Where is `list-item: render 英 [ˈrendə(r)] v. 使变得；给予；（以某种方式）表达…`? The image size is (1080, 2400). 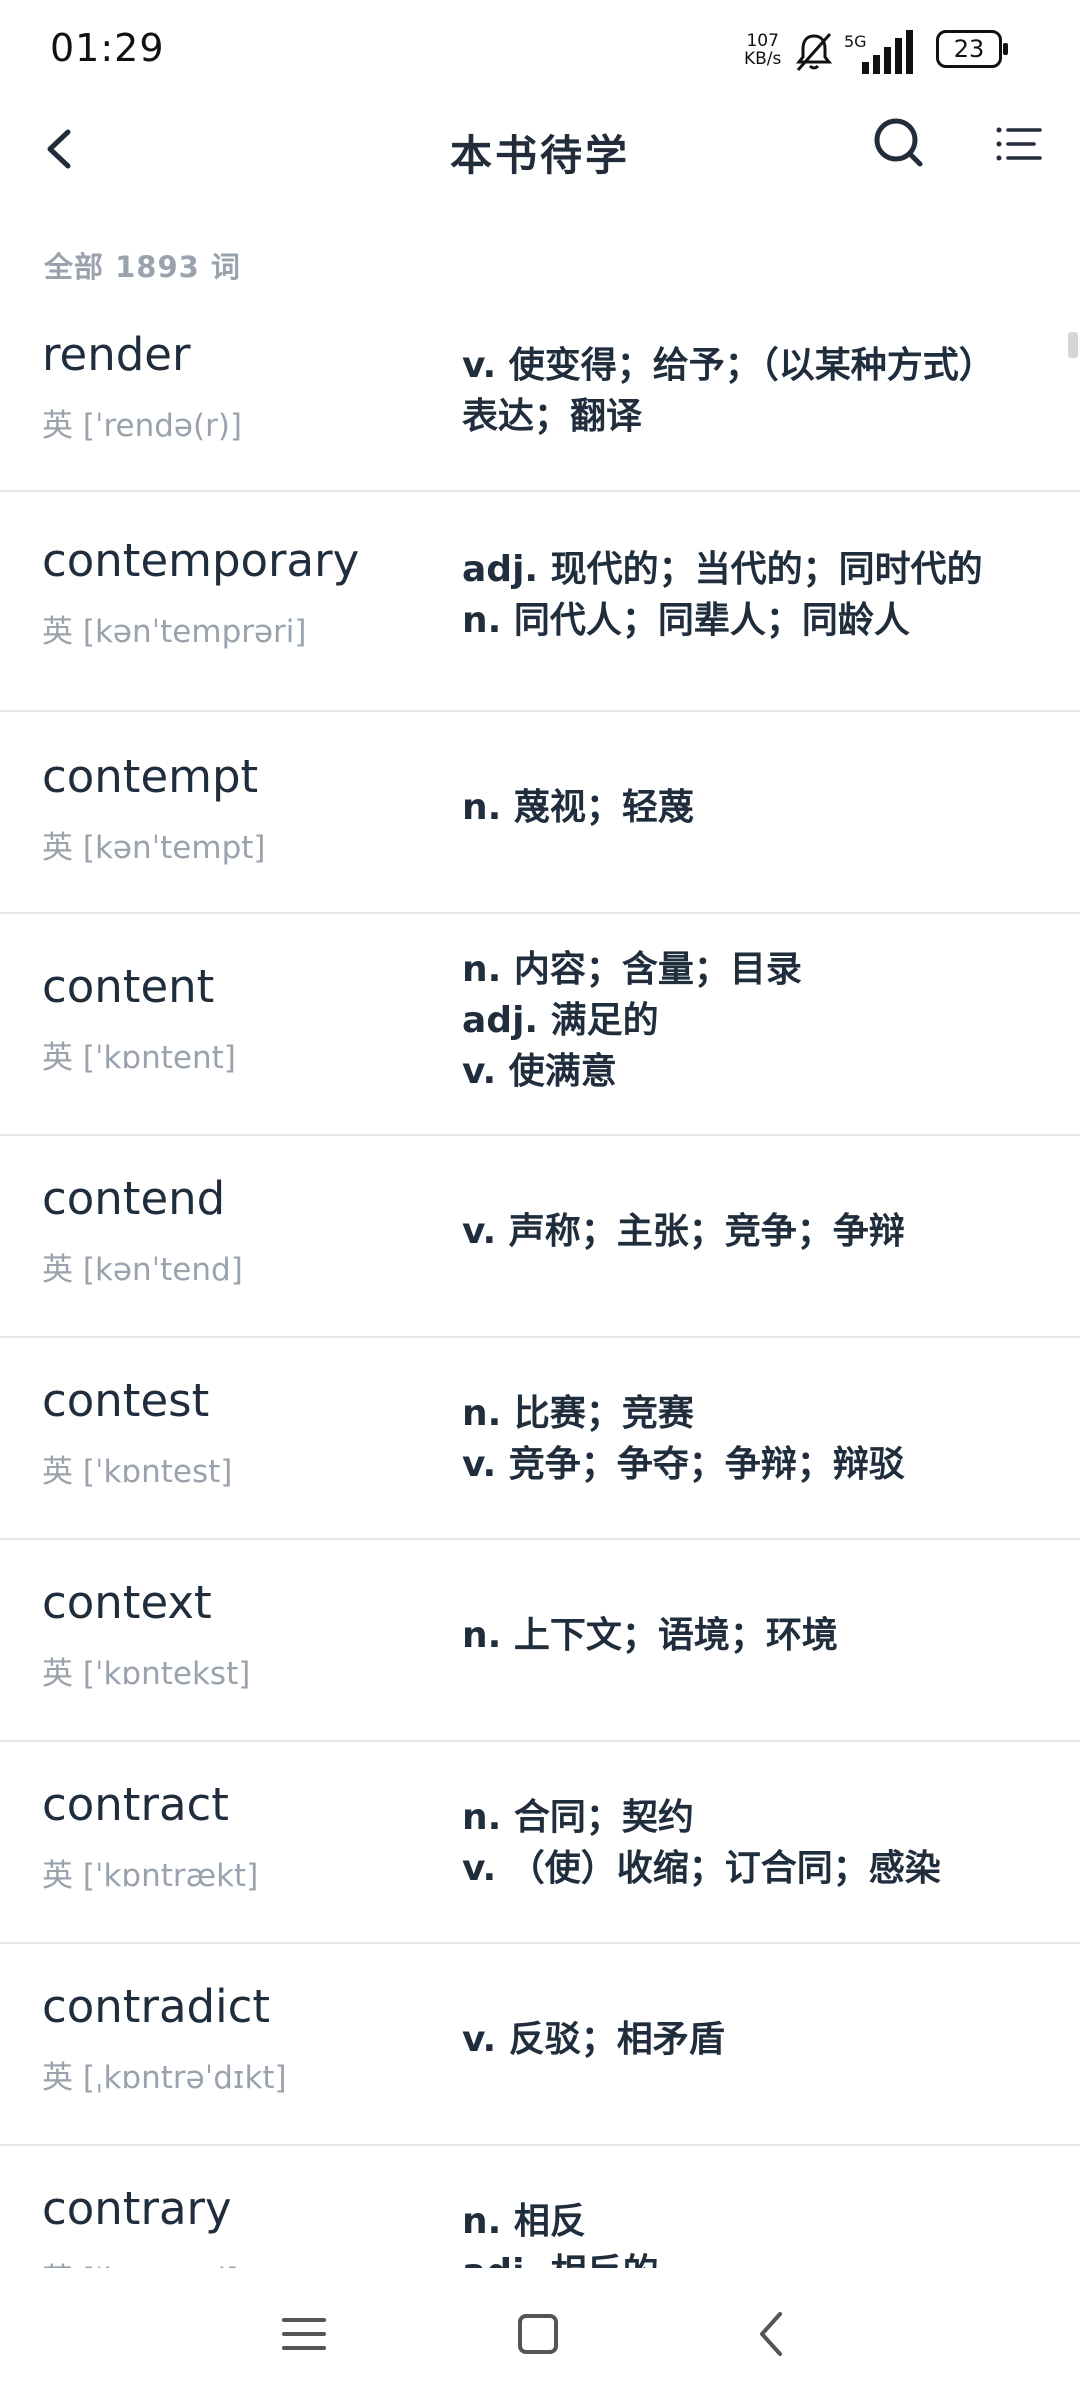
list-item: render 英 [ˈrendə(r)] v. 使变得；给予；（以某种方式）表达… is located at coordinates (540, 396).